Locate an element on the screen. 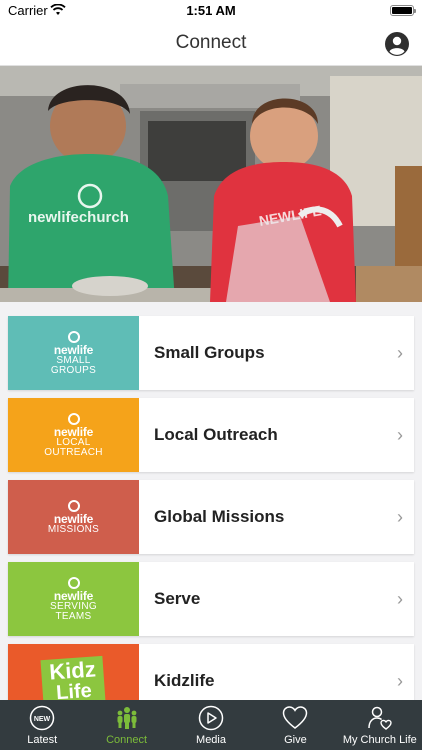 The height and width of the screenshot is (750, 422). serving-teams-logo: newlife SERVING TEAMS is located at coordinates (73, 599).